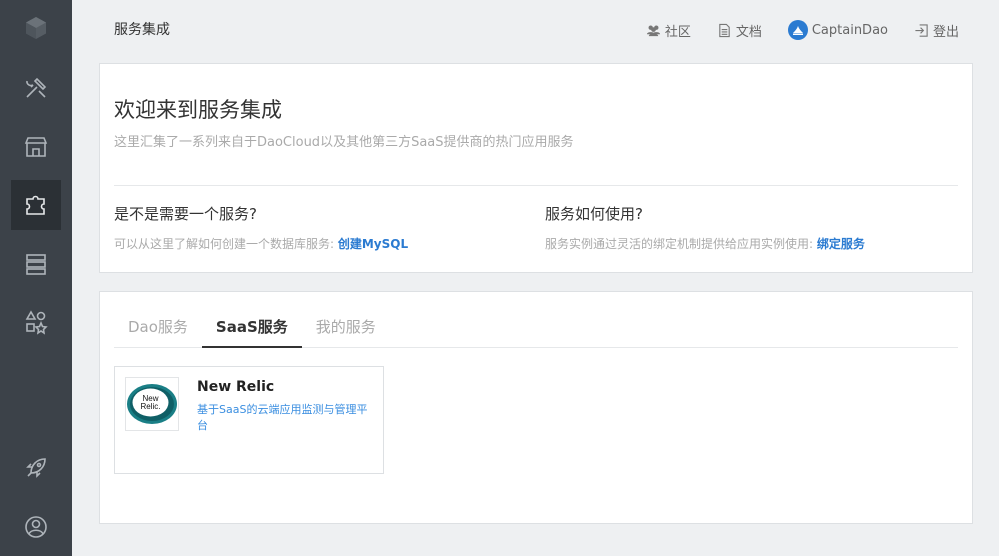 Image resolution: width=999 pixels, height=556 pixels. I want to click on welcome-title: 欢迎来到服务集成, so click(198, 110).